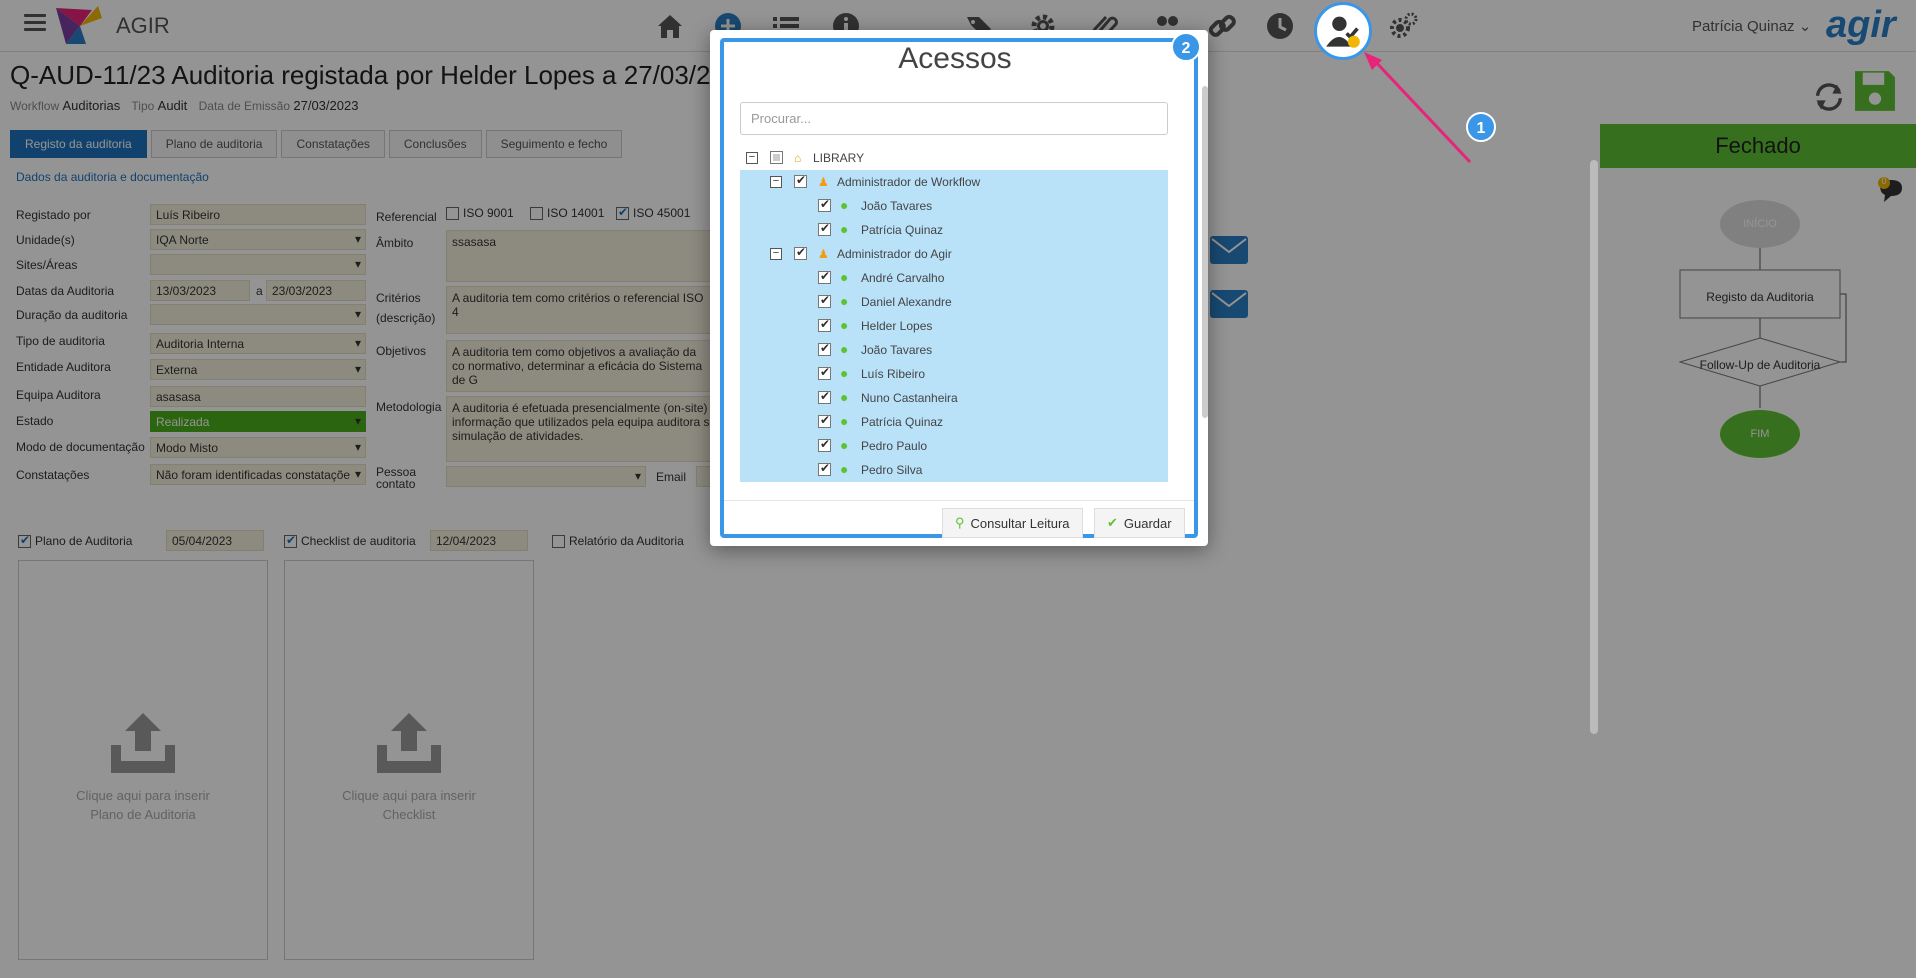  Describe the element at coordinates (954, 278) in the screenshot. I see `tree-user: ●André Carvalho` at that location.